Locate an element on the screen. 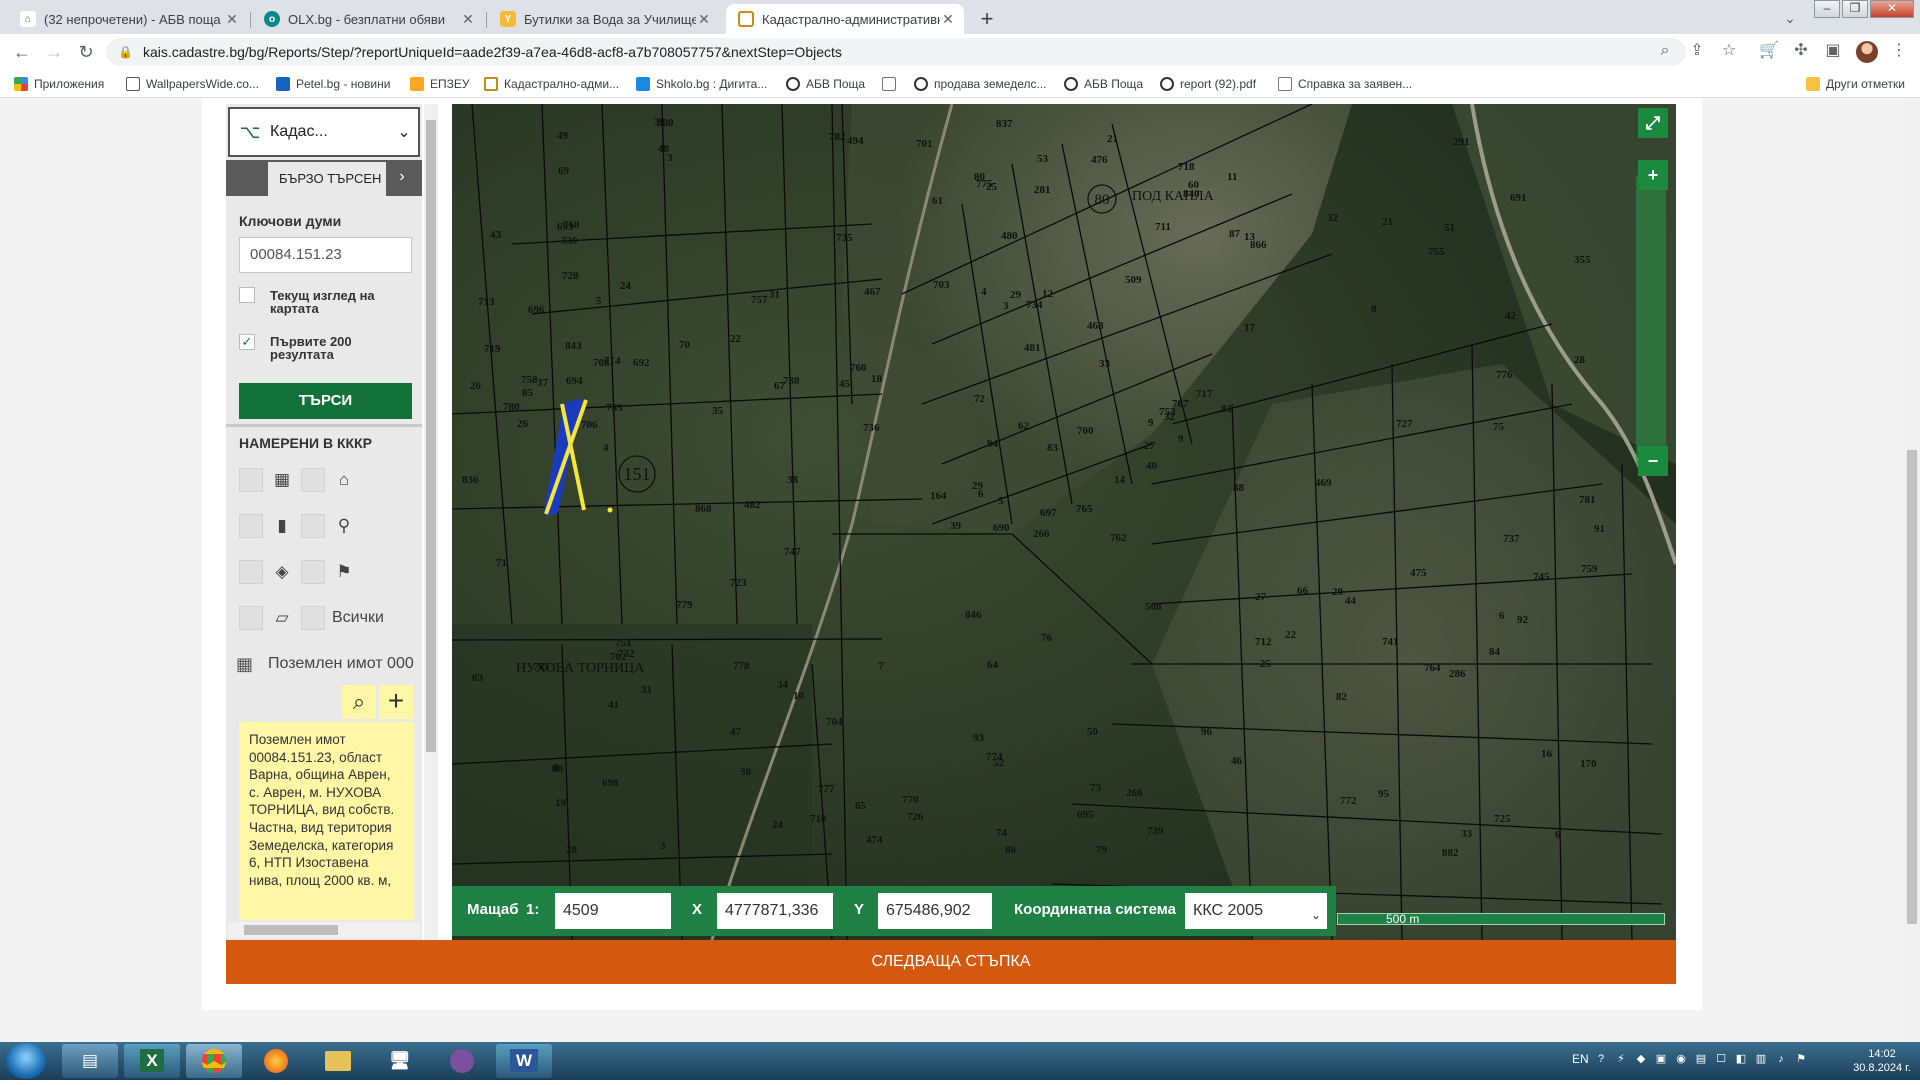  expand-icon: ⤢ is located at coordinates (1653, 123).